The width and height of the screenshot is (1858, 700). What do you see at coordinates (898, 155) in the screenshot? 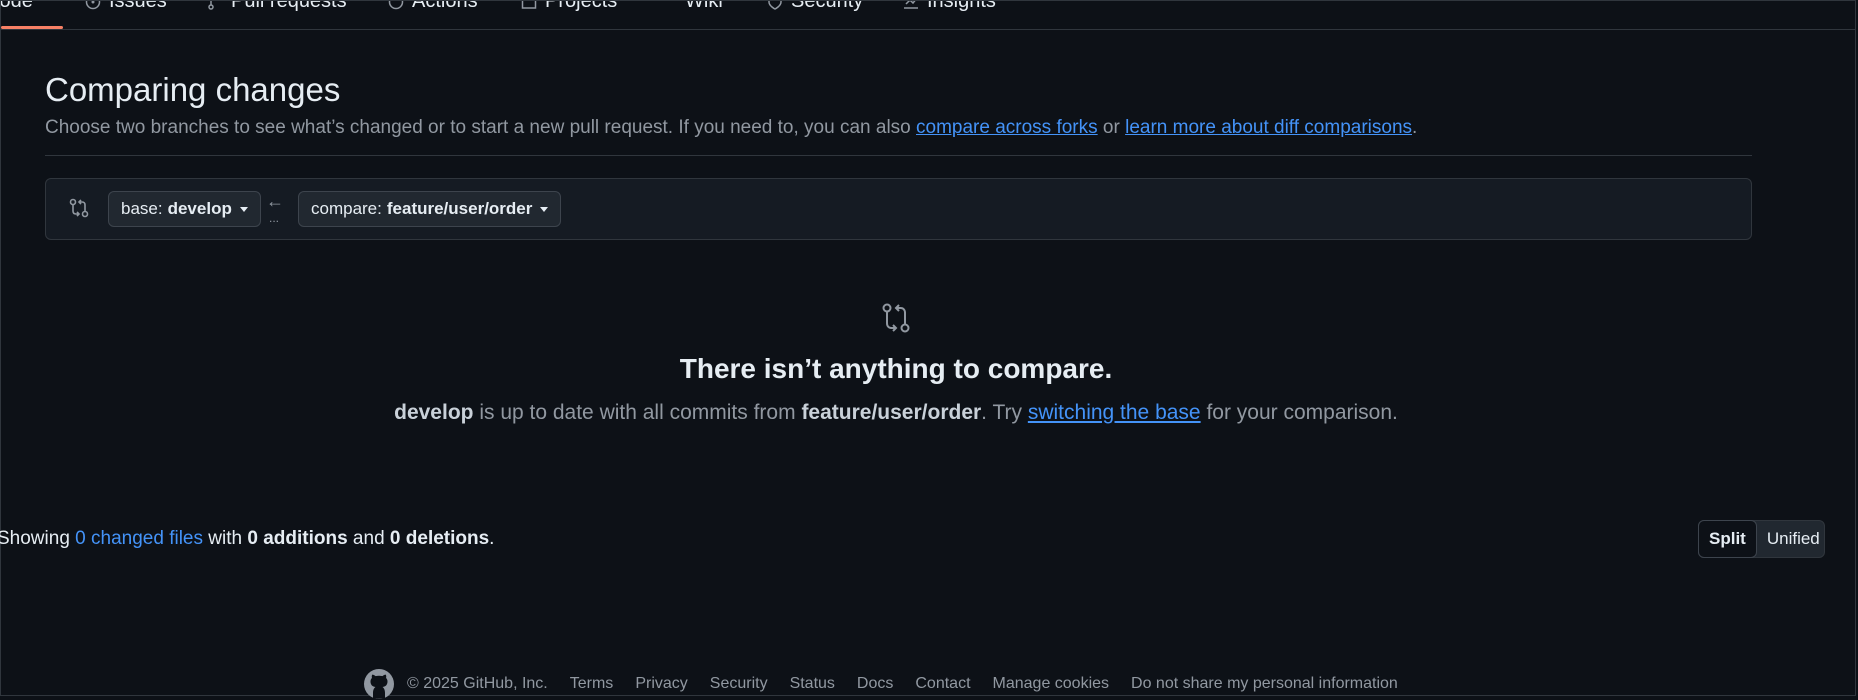
I see `divider` at bounding box center [898, 155].